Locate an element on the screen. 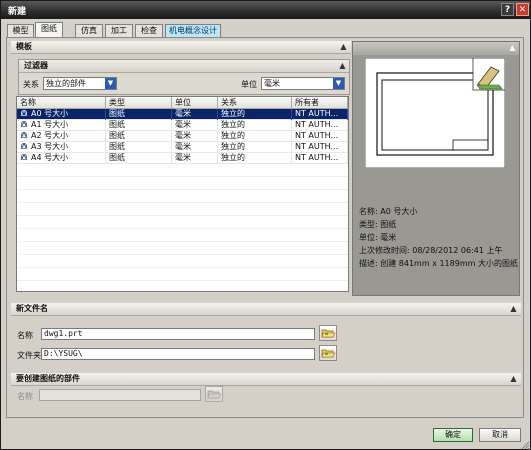 The height and width of the screenshot is (450, 531). detail-name-label: 名称: is located at coordinates (368, 211).